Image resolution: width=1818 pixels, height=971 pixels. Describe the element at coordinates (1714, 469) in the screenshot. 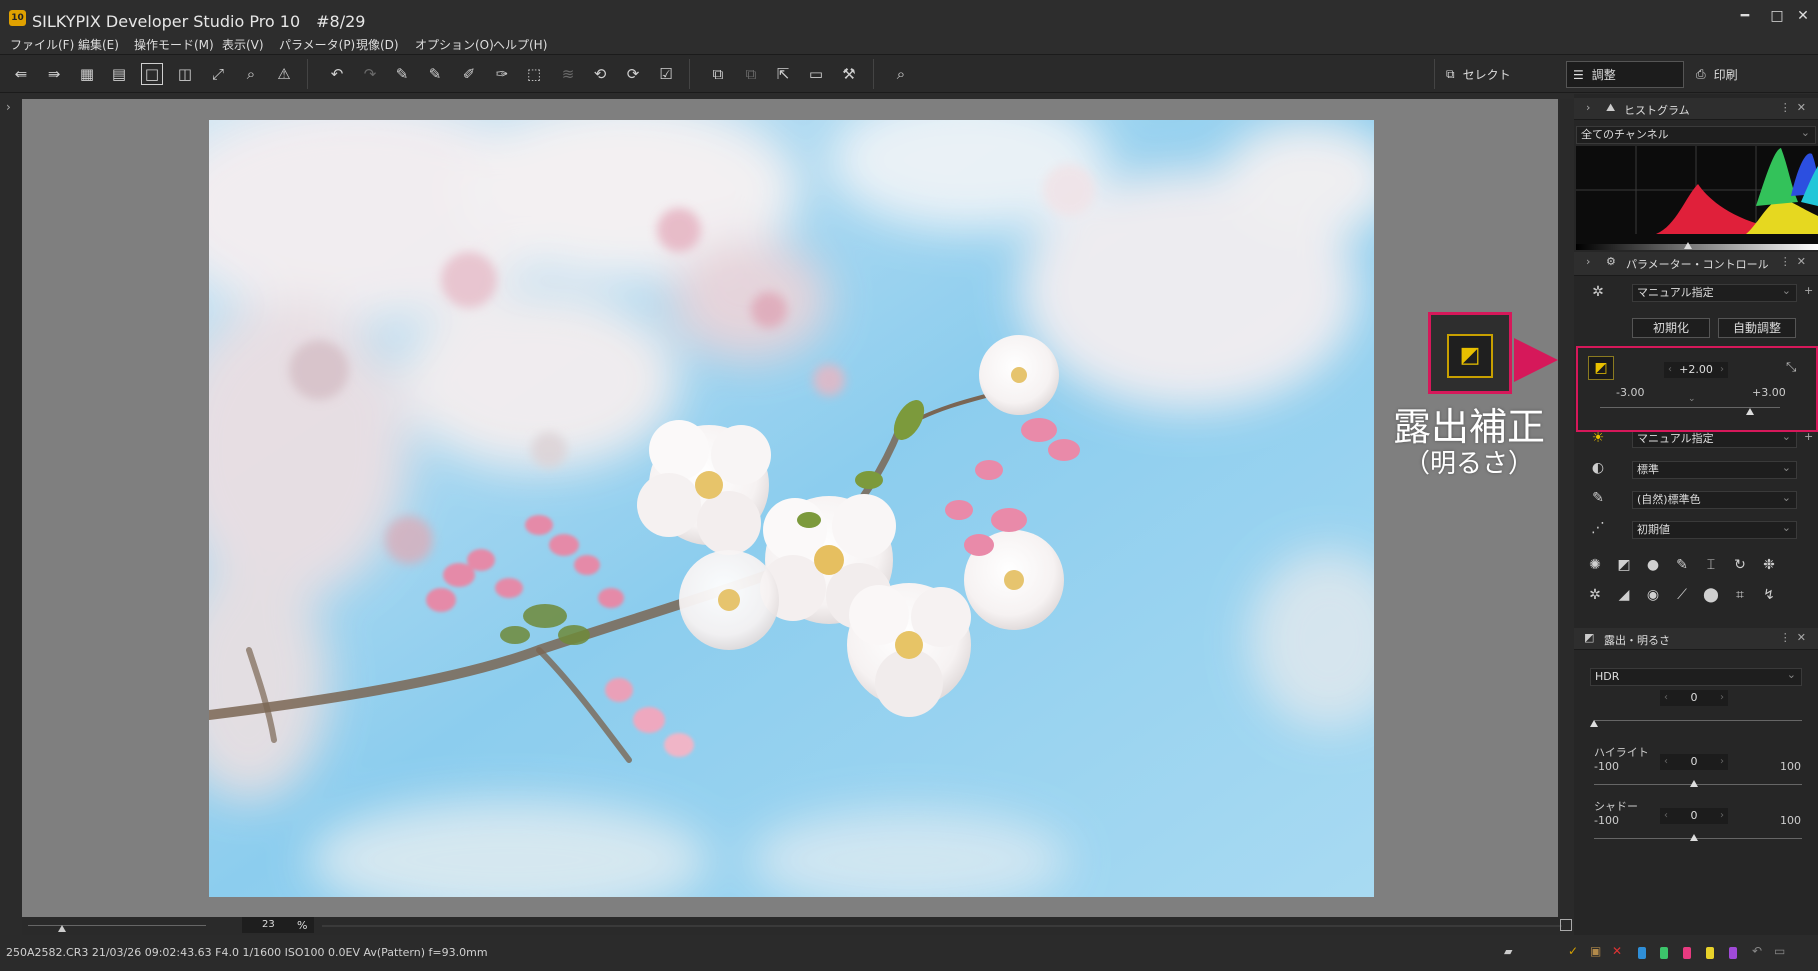

I see `tone-select: 標準` at that location.